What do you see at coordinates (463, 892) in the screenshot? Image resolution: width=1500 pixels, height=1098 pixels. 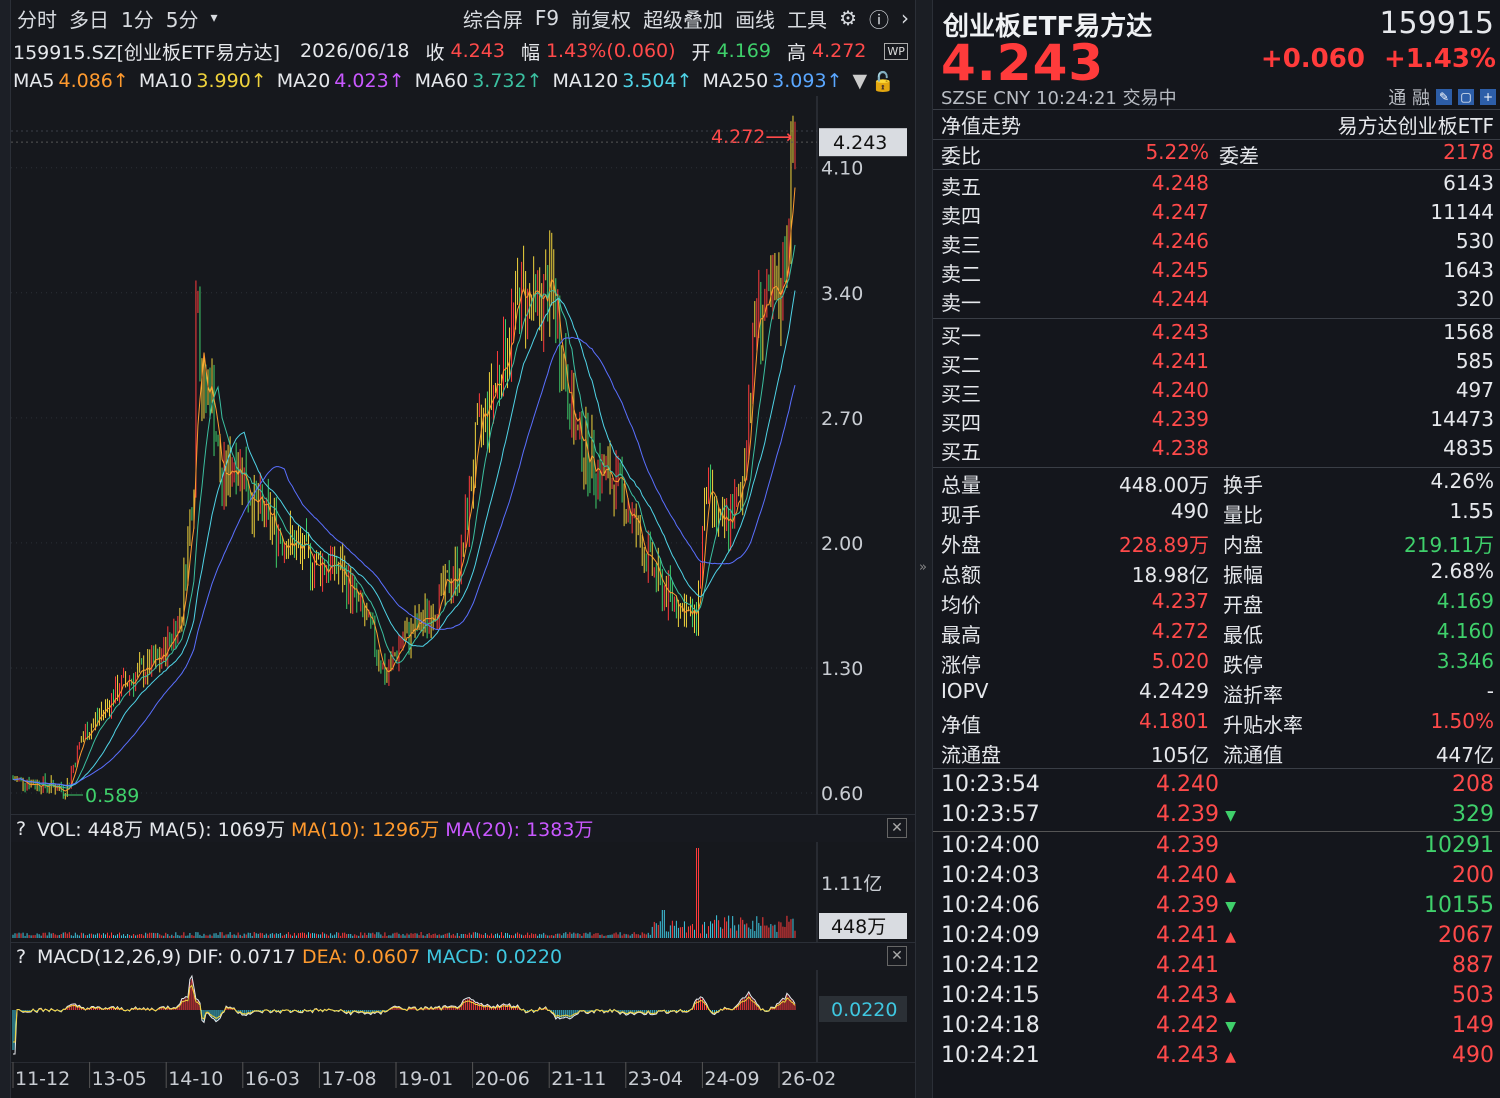 I see `volume-chart: 1.11亿 448万` at bounding box center [463, 892].